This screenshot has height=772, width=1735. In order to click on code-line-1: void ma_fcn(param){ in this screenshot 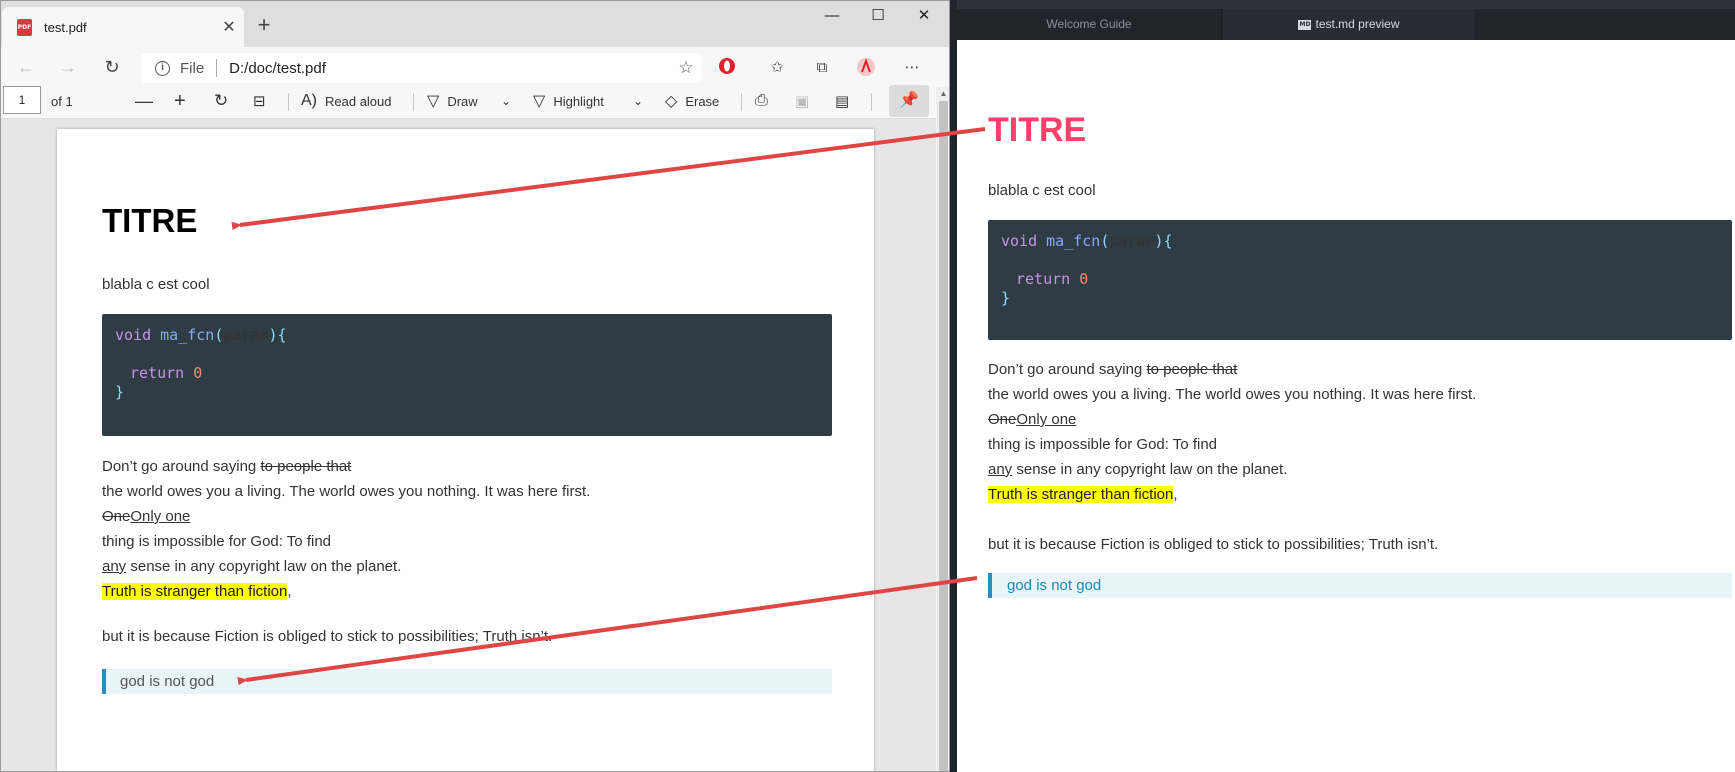, I will do `click(467, 335)`.